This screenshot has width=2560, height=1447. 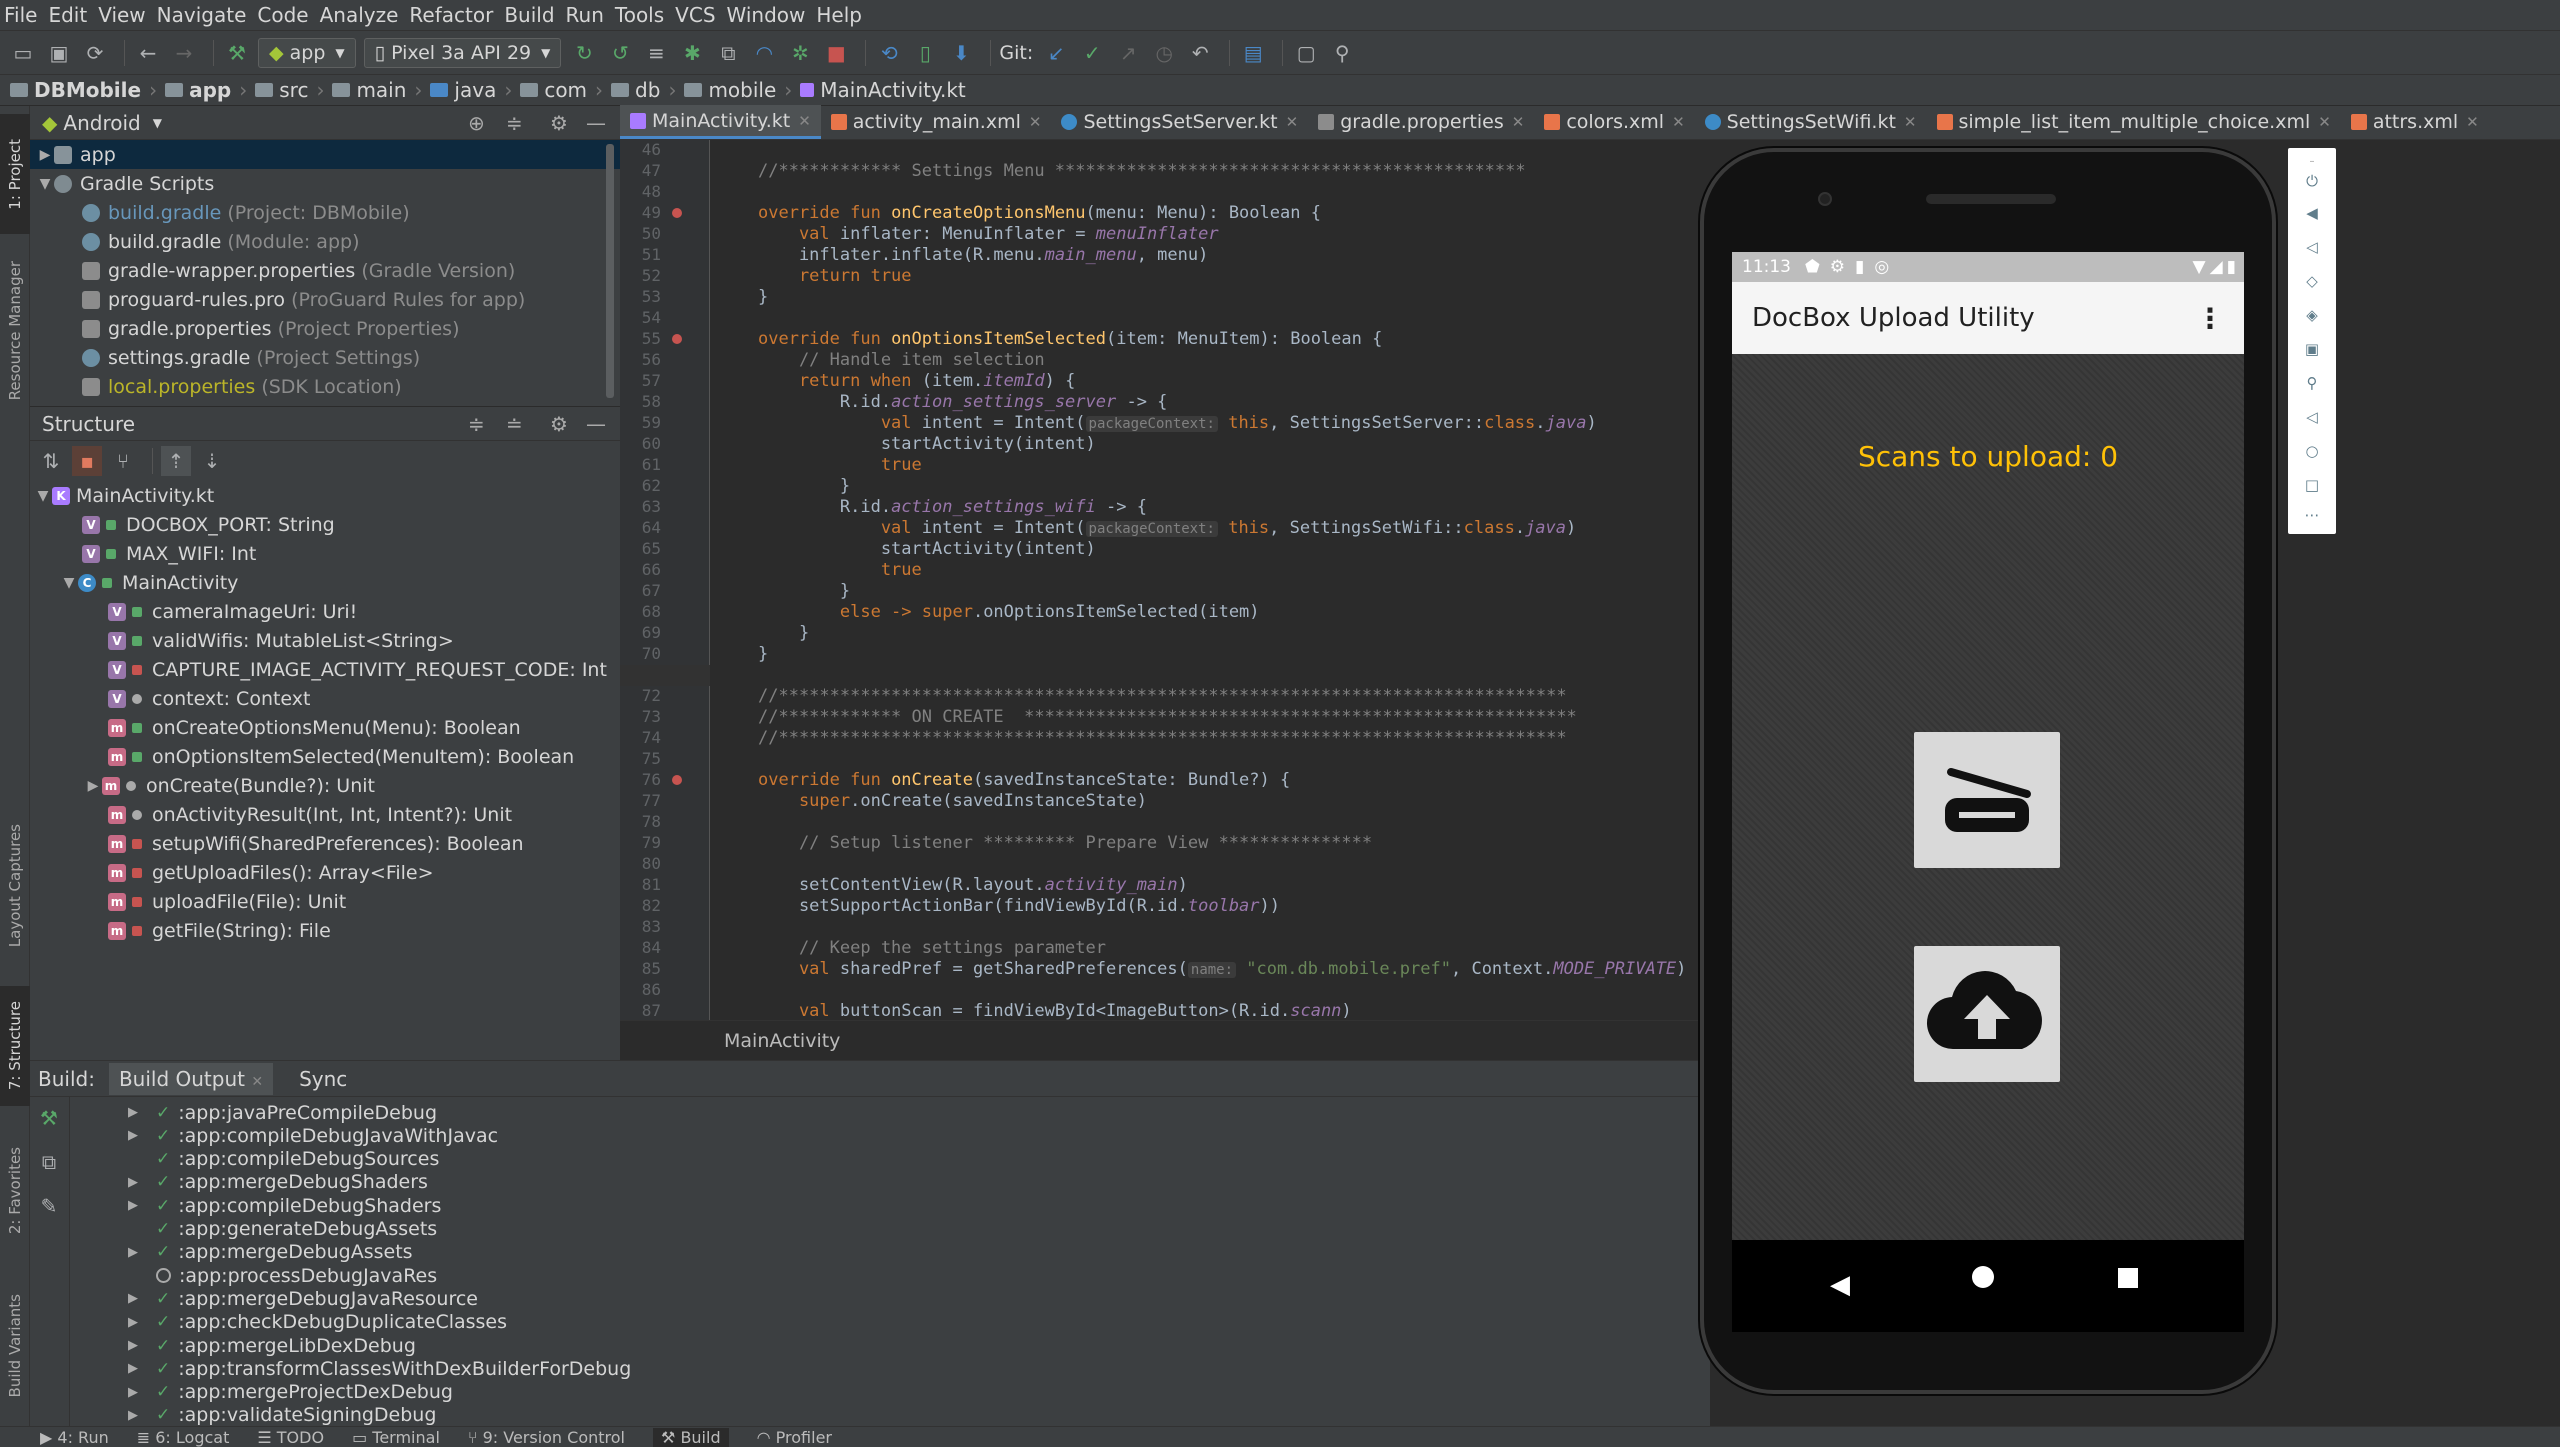 What do you see at coordinates (15, 174) in the screenshot?
I see `project-tool-tab: 1: Project` at bounding box center [15, 174].